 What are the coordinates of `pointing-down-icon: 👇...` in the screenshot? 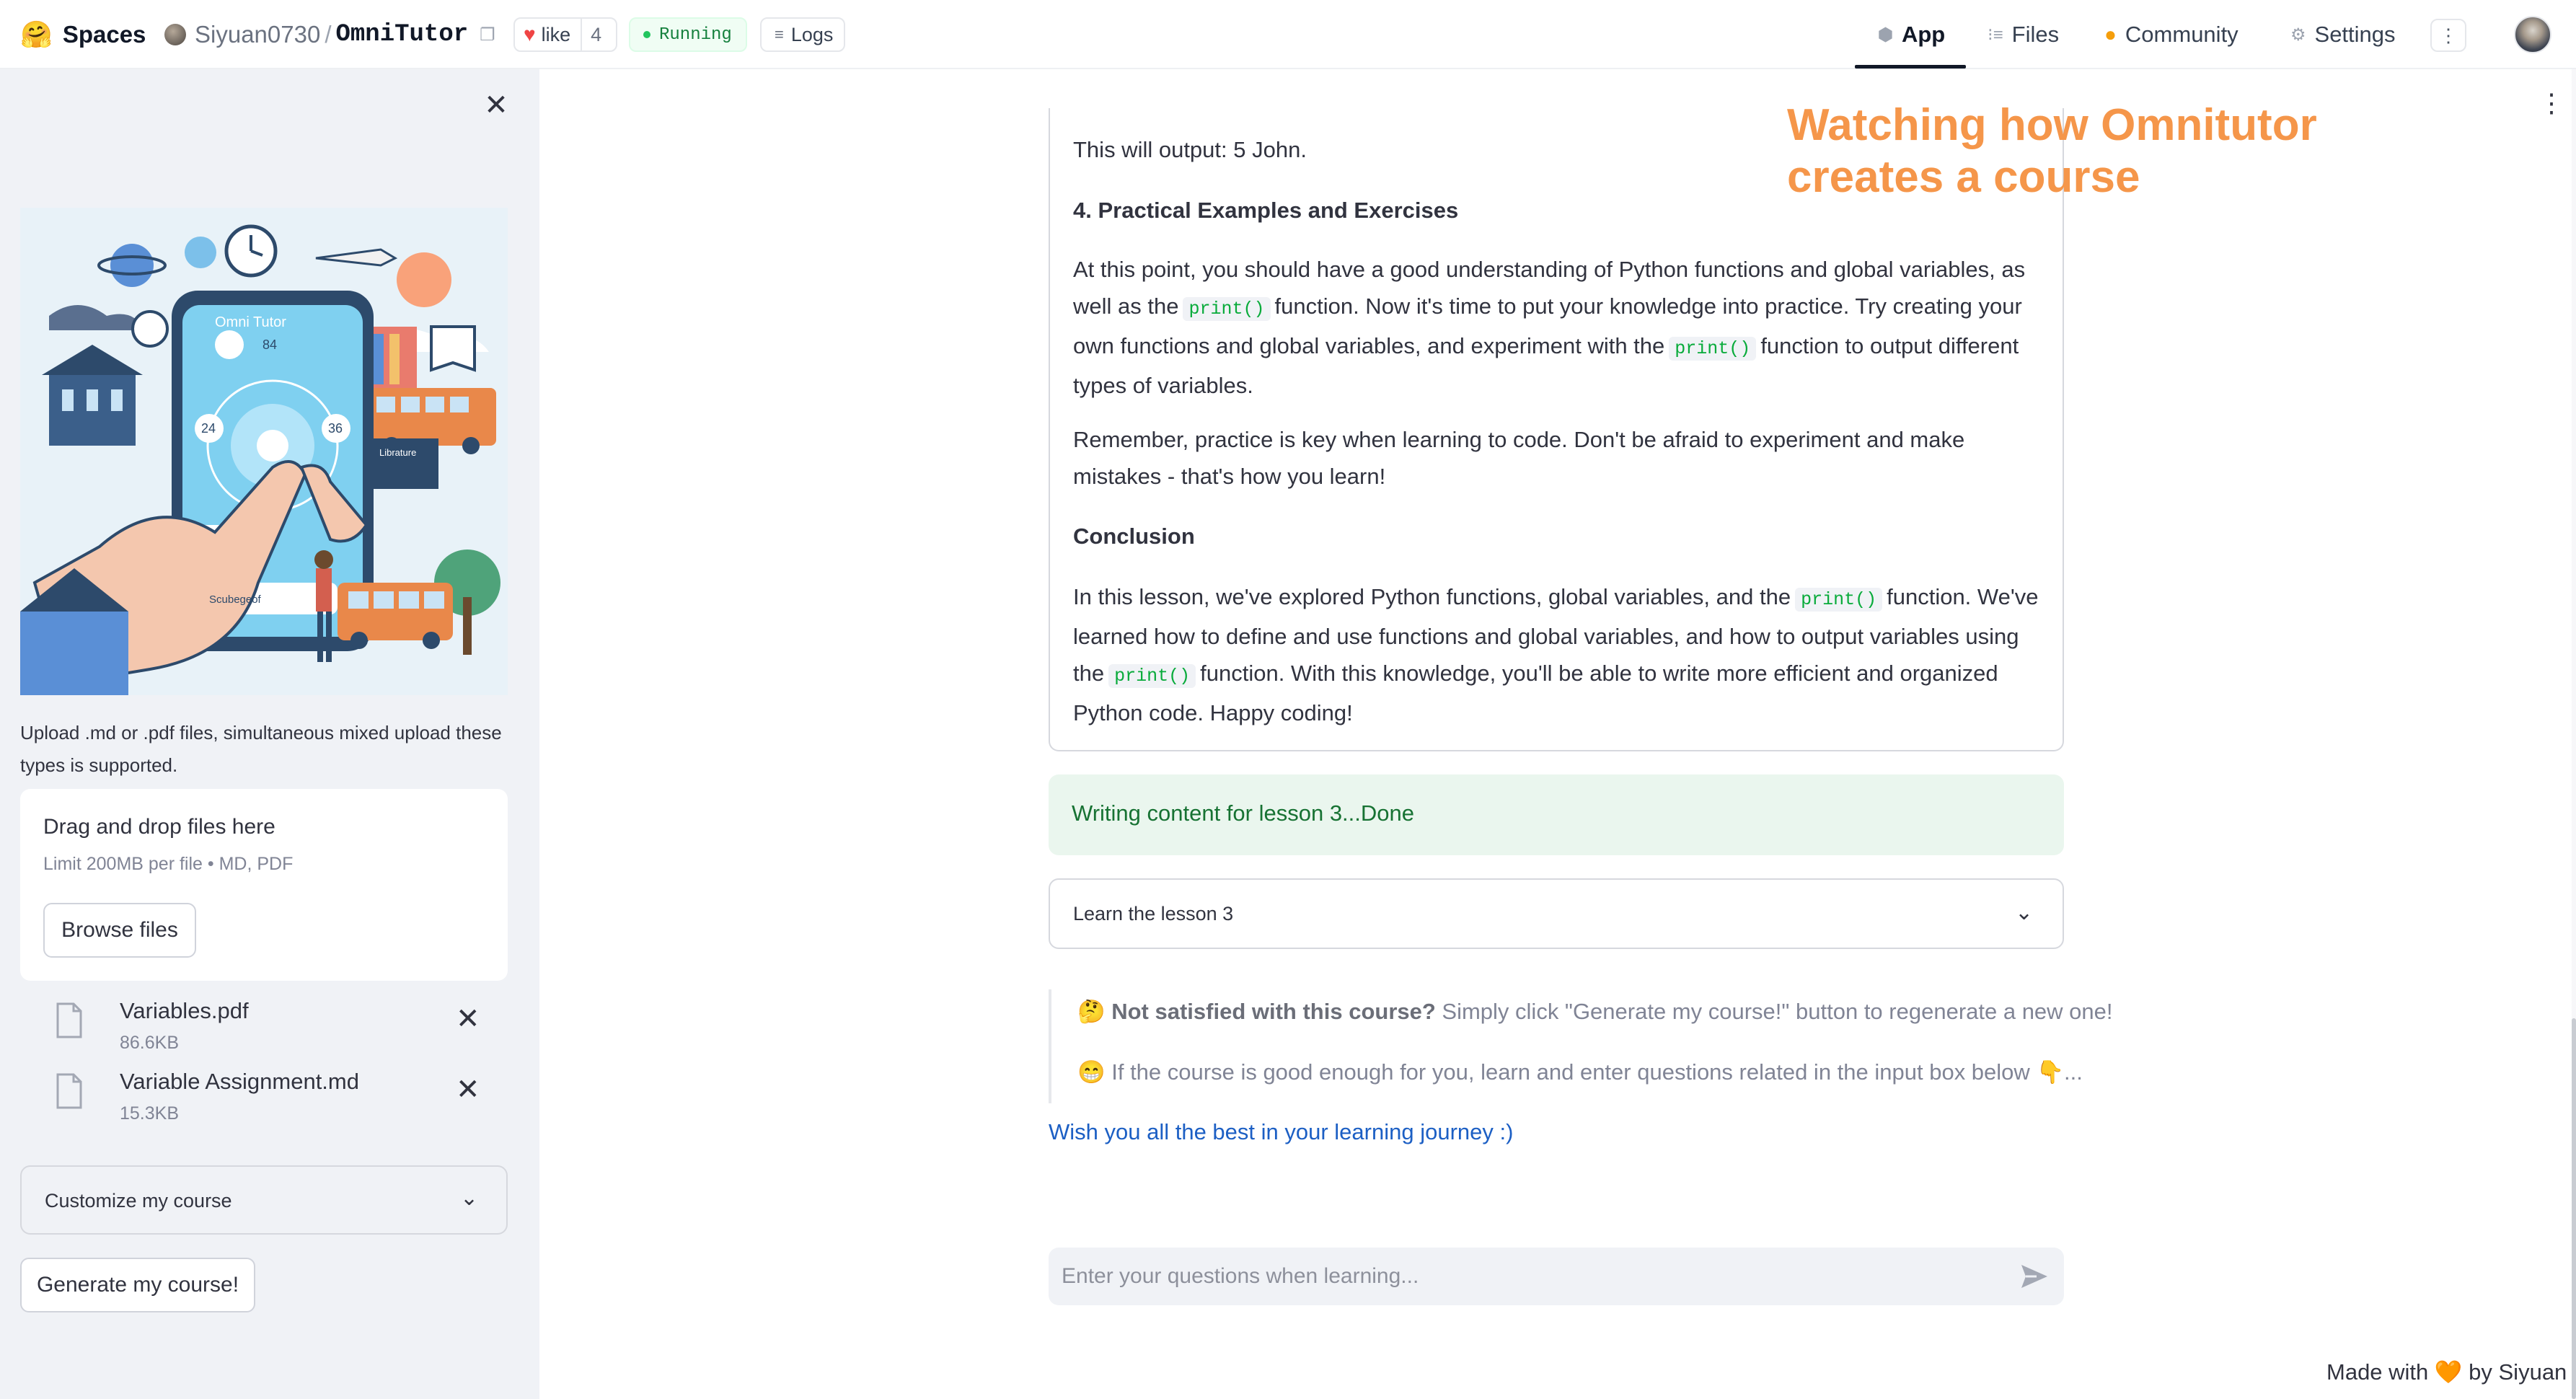 It's located at (2059, 1072).